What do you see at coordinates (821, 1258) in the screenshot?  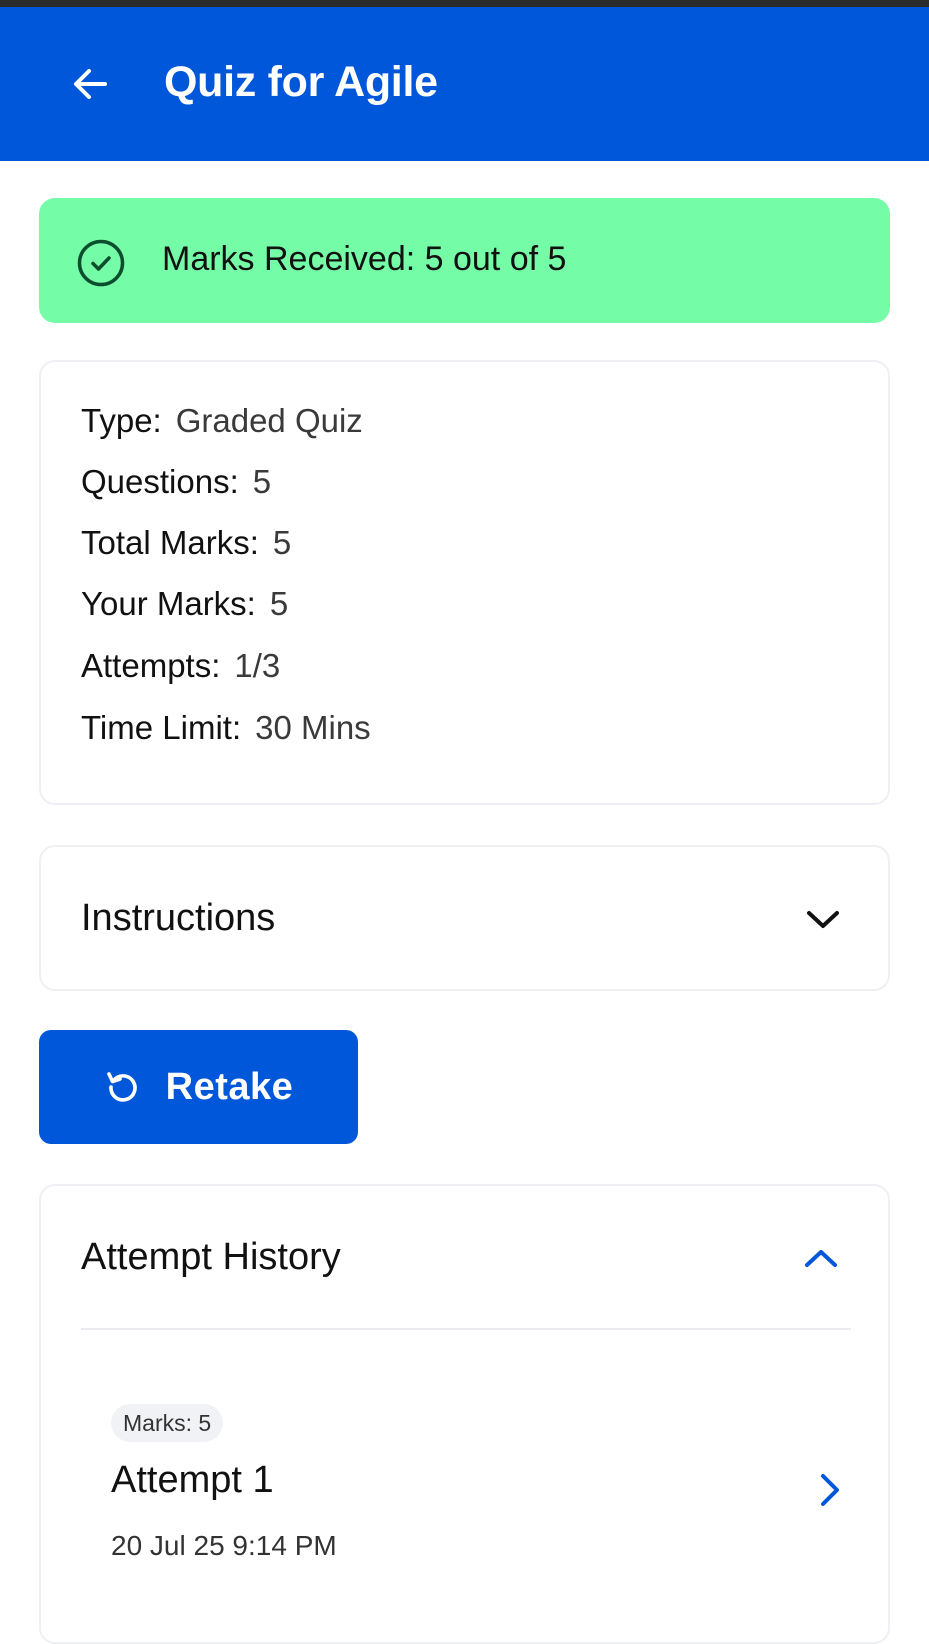 I see `chevron-up-icon` at bounding box center [821, 1258].